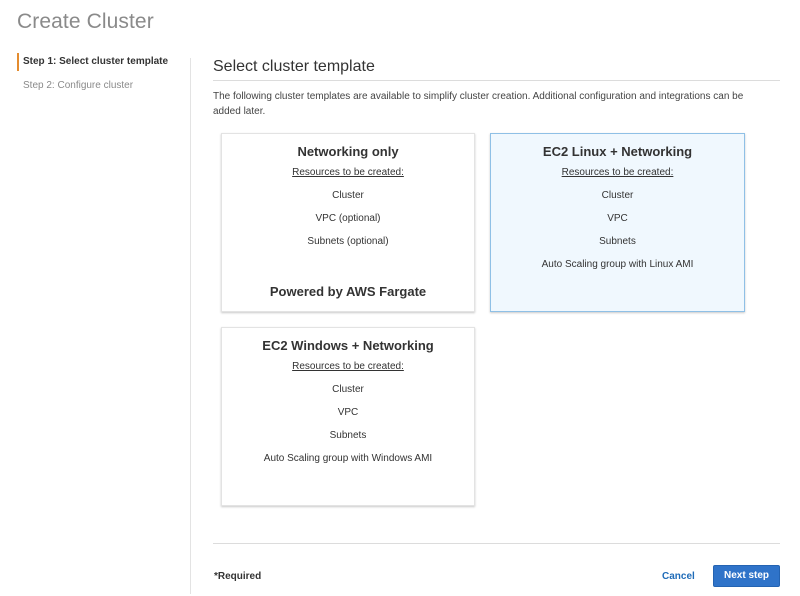 The height and width of the screenshot is (596, 800). What do you see at coordinates (348, 151) in the screenshot?
I see `card-title: Networking only` at bounding box center [348, 151].